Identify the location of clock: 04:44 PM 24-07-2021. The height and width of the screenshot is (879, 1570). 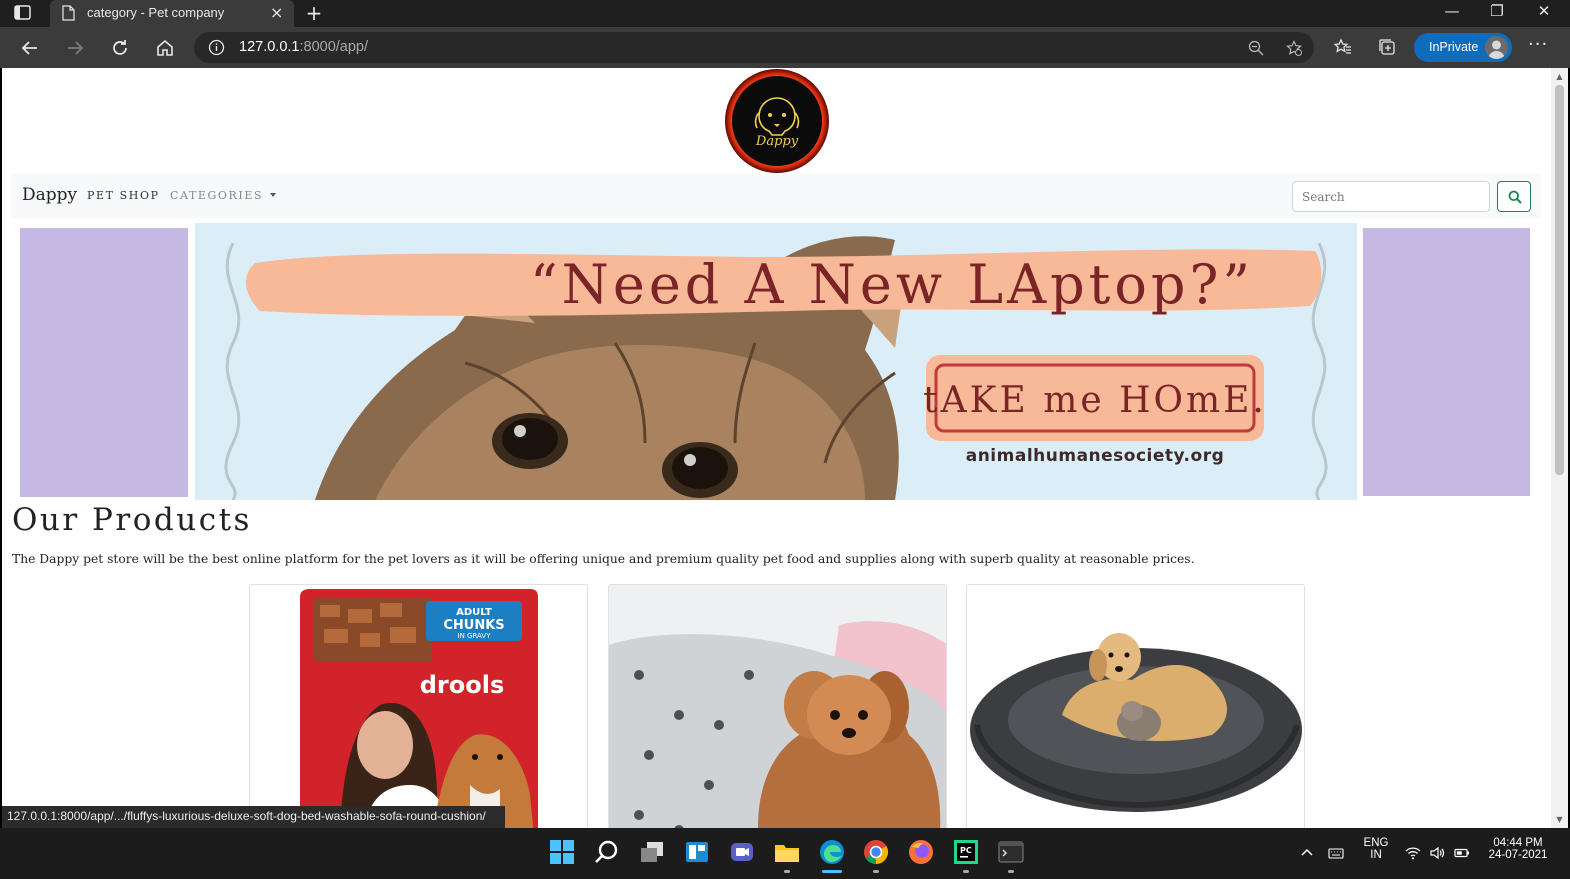
(1518, 849).